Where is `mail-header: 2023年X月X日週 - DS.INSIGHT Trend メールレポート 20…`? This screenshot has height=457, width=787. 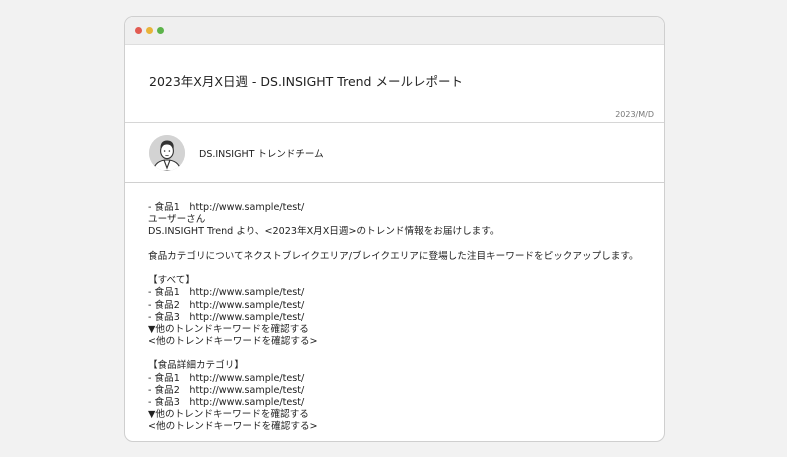
mail-header: 2023年X月X日週 - DS.INSIGHT Trend メールレポート 20… is located at coordinates (394, 84).